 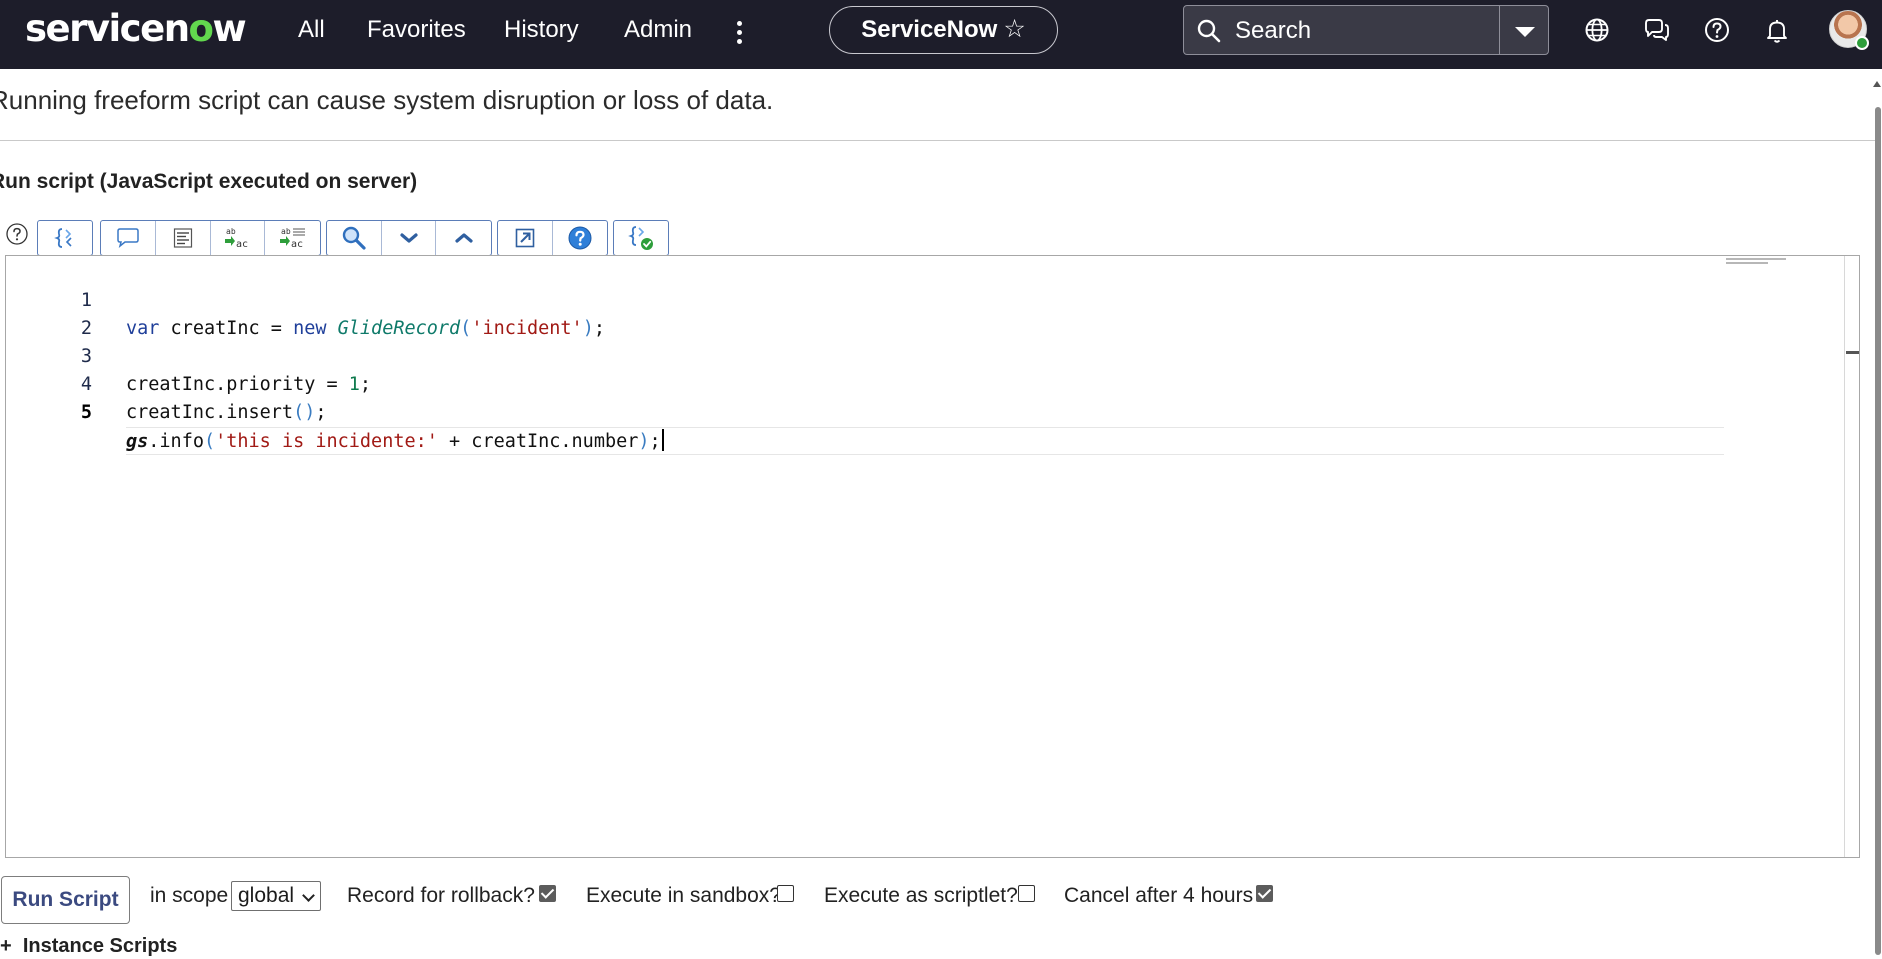 I want to click on format-code-icon, so click(x=63, y=238).